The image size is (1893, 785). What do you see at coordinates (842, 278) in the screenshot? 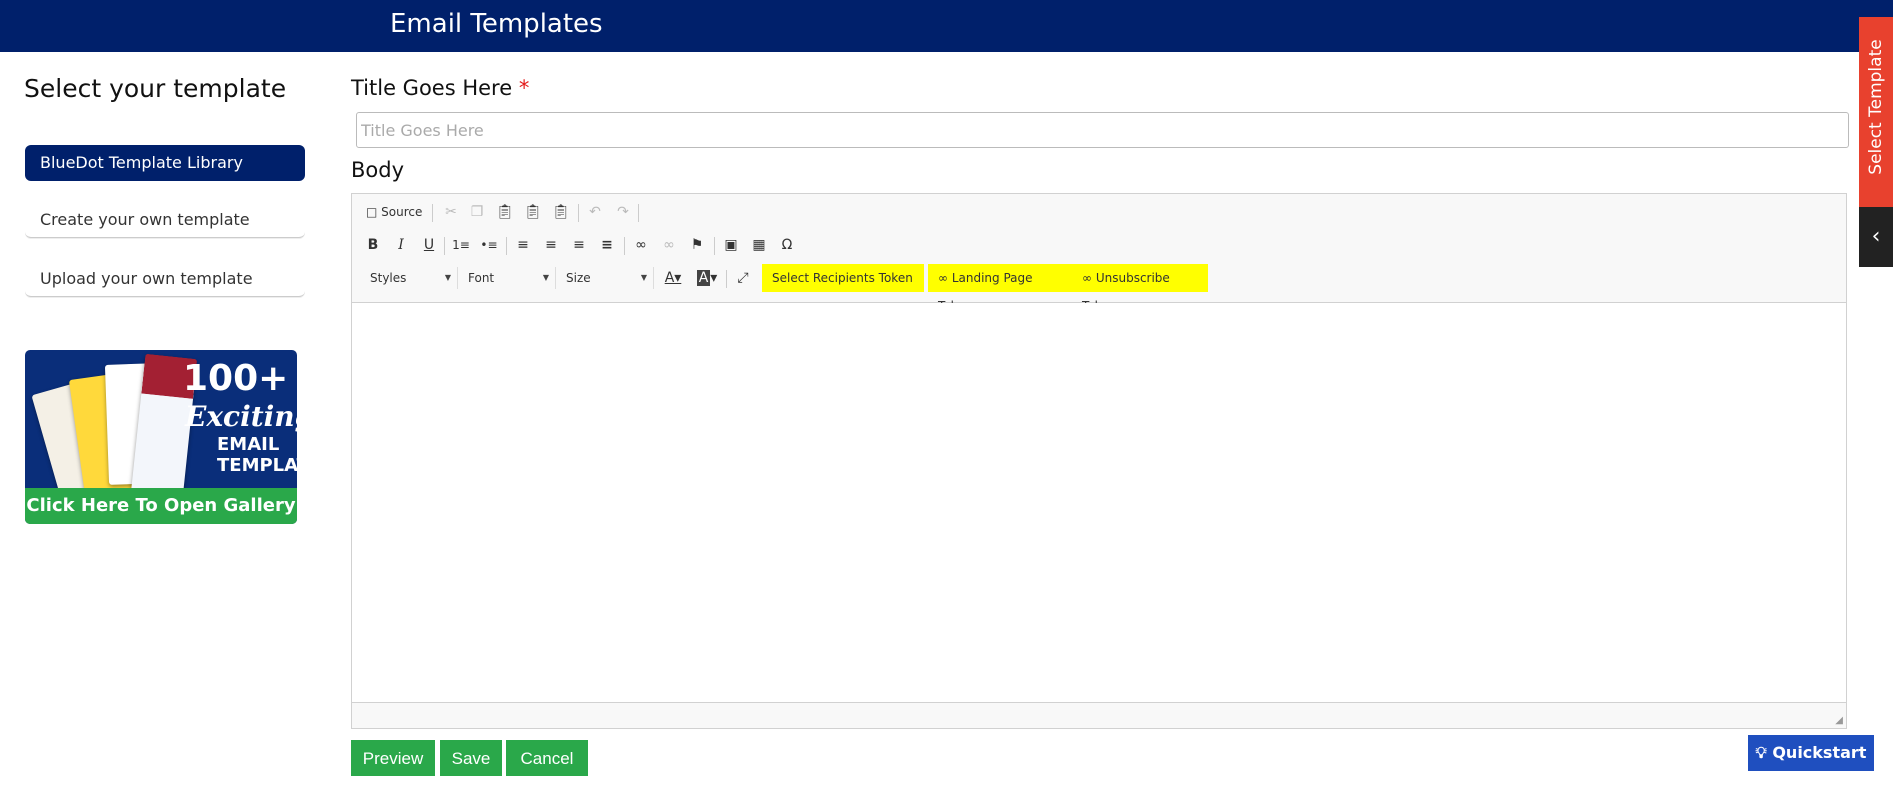
I see `recipients-token-label: Select Recipients Token` at bounding box center [842, 278].